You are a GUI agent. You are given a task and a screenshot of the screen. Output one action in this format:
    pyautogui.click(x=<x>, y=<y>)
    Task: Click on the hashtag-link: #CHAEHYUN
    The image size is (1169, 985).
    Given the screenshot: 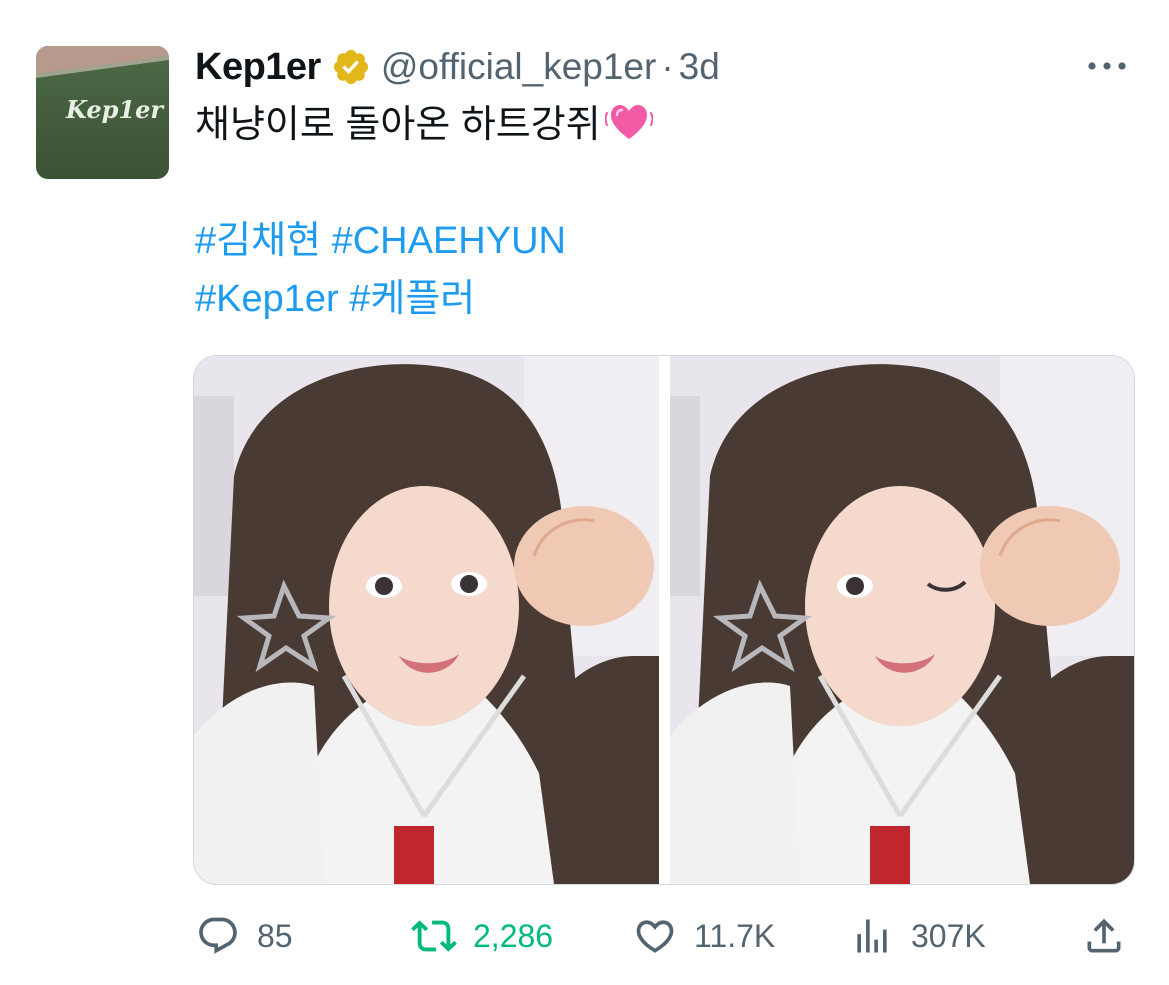 What is the action you would take?
    pyautogui.click(x=449, y=241)
    